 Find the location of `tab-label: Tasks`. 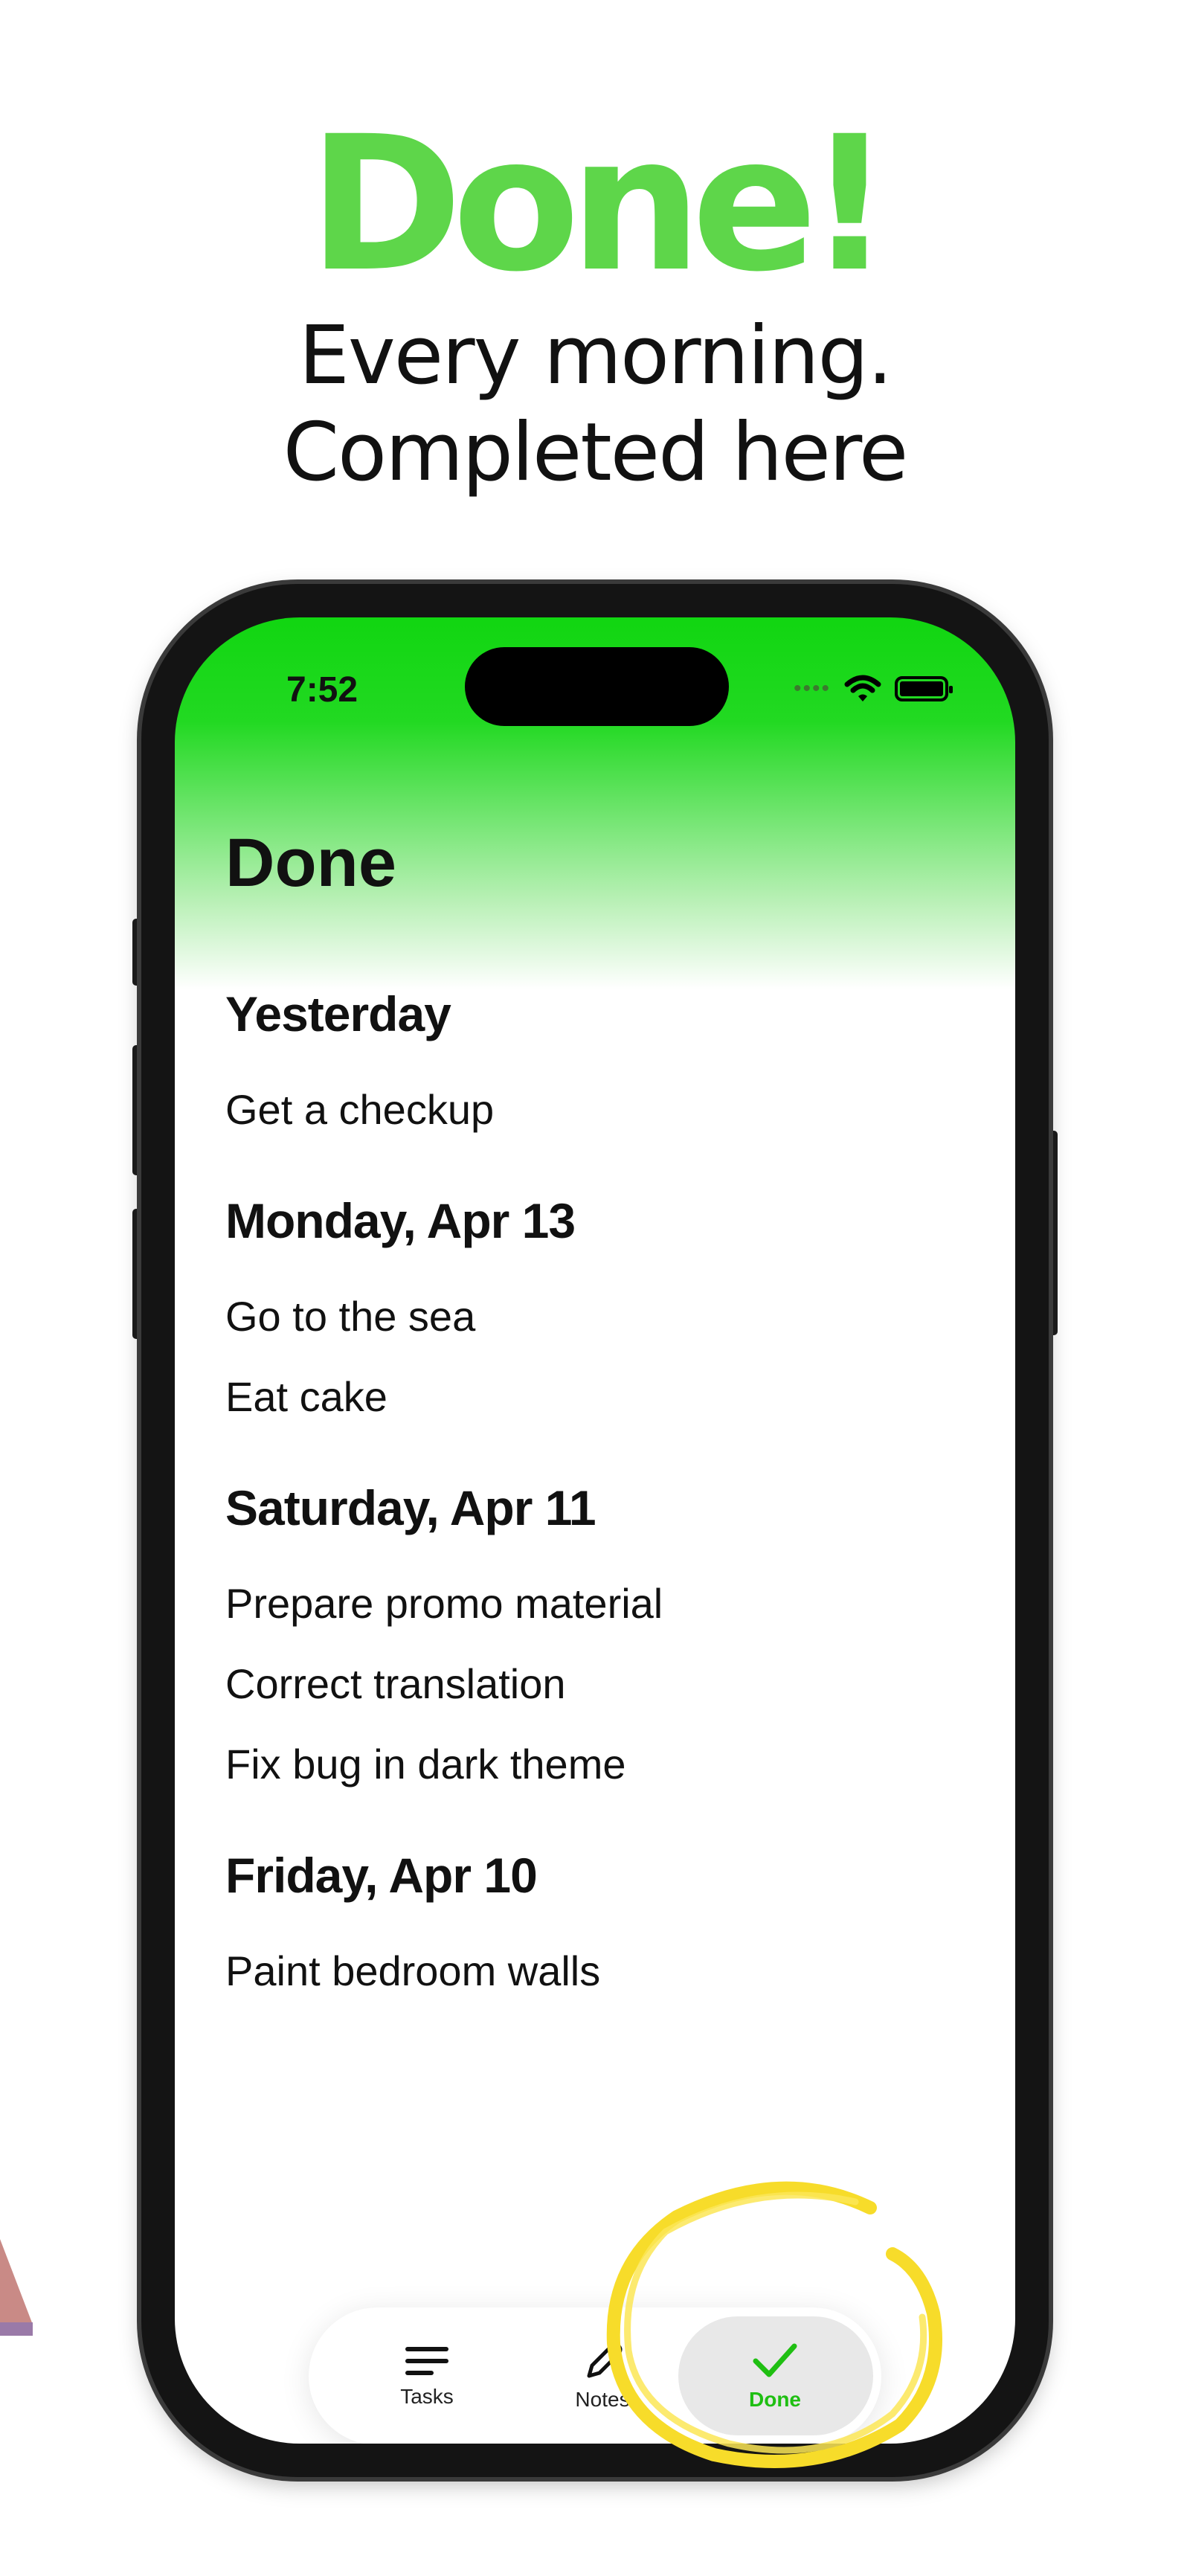

tab-label: Tasks is located at coordinates (427, 2396).